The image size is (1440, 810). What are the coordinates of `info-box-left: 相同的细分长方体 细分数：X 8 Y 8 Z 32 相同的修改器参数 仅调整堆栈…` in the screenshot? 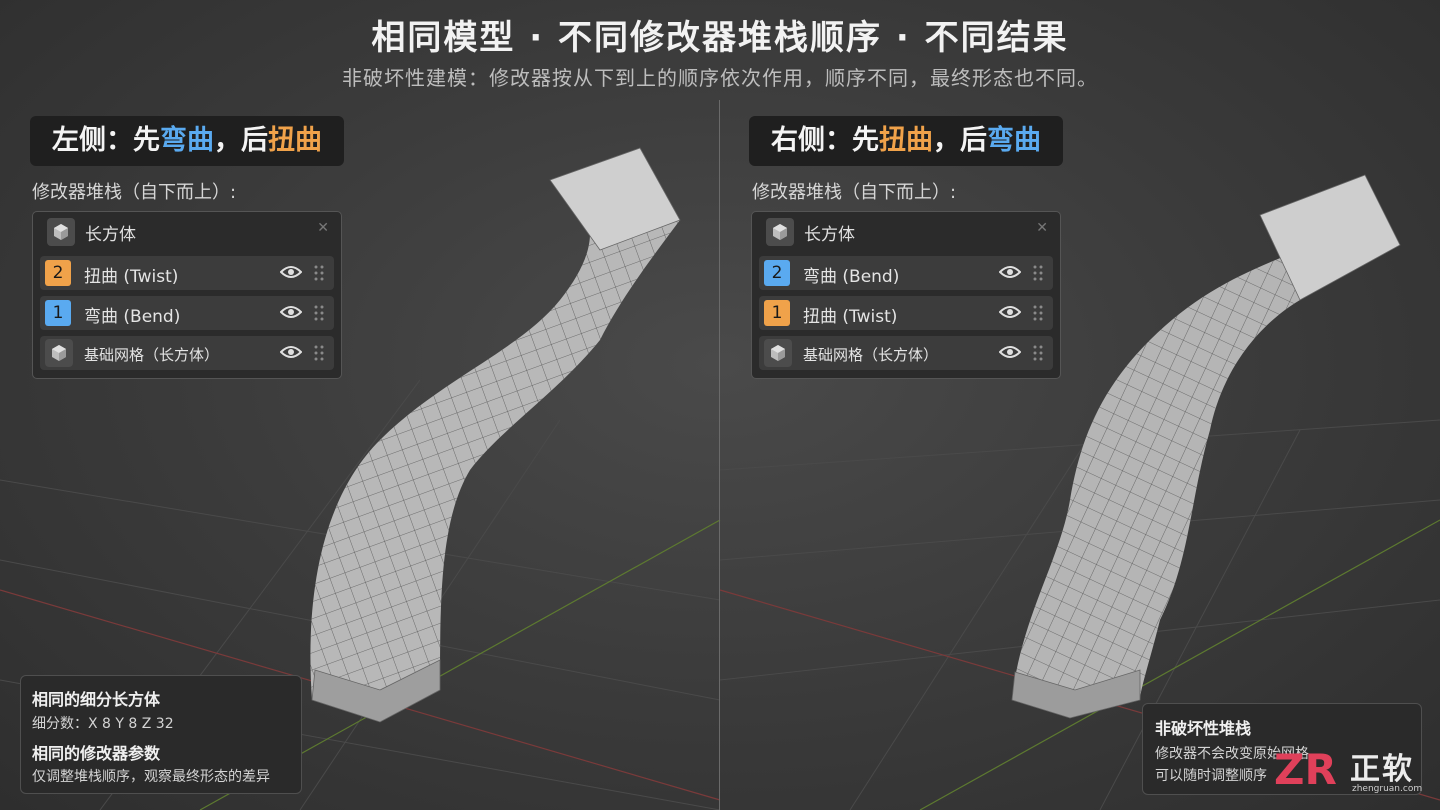 It's located at (161, 734).